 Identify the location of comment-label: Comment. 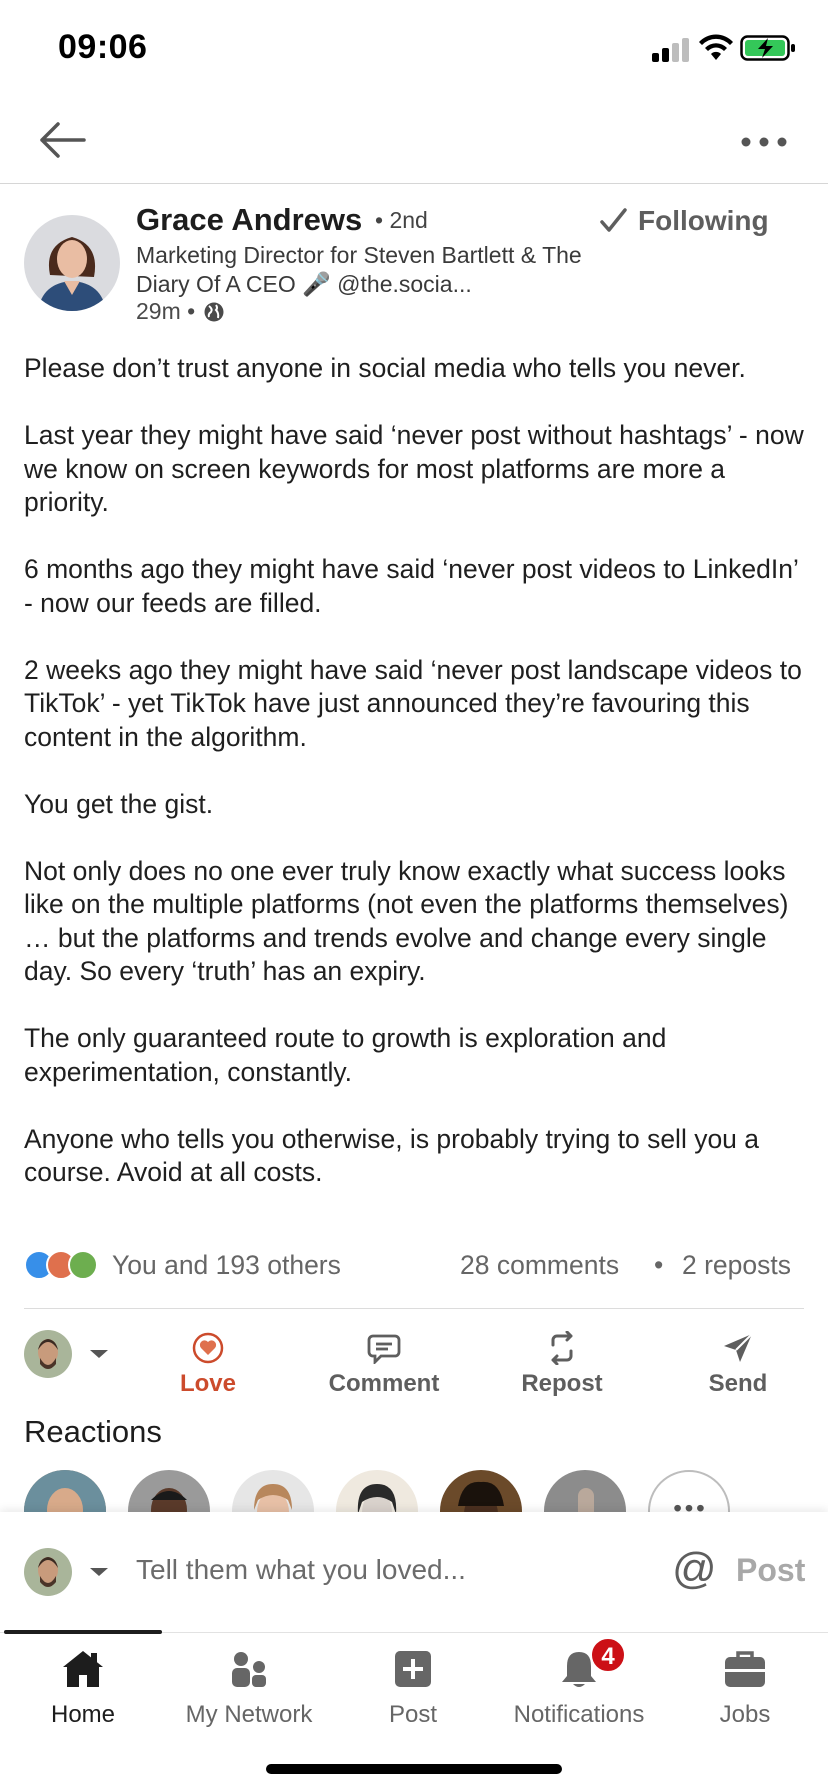
(384, 1383).